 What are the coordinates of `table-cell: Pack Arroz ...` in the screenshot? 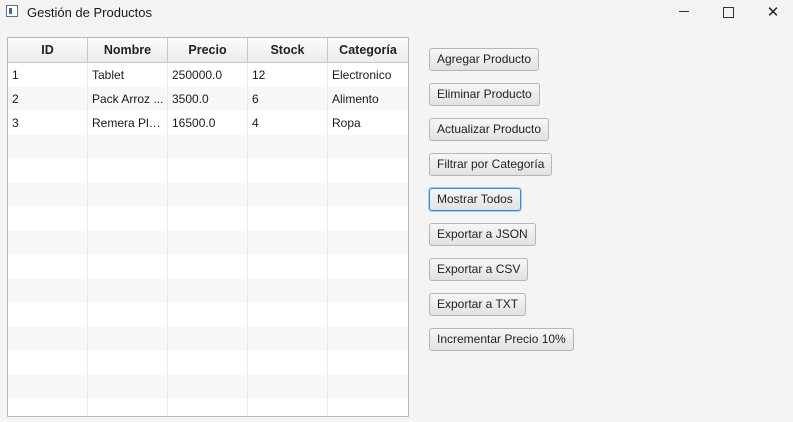 It's located at (128, 99).